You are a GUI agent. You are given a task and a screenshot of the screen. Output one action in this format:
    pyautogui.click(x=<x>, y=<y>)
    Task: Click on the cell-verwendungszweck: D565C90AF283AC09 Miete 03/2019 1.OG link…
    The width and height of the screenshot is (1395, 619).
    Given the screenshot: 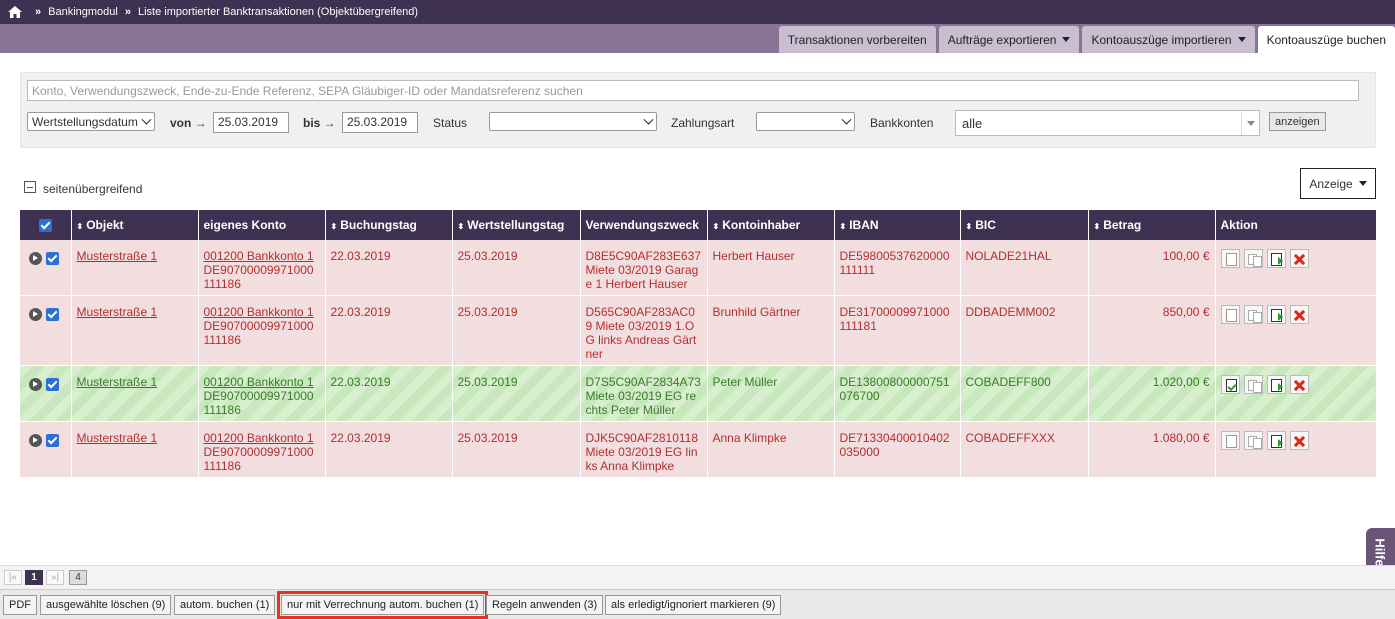 What is the action you would take?
    pyautogui.click(x=644, y=330)
    